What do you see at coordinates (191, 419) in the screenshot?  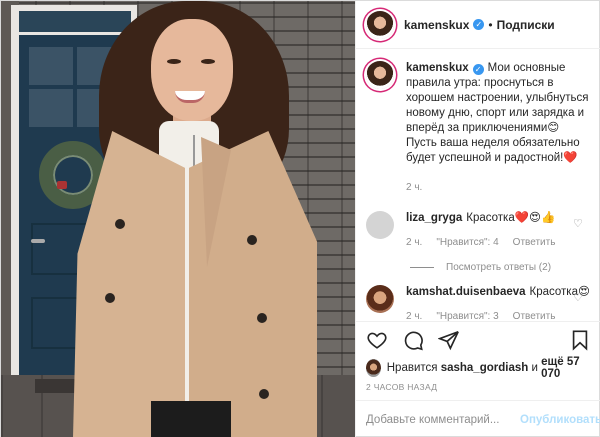 I see `legs` at bounding box center [191, 419].